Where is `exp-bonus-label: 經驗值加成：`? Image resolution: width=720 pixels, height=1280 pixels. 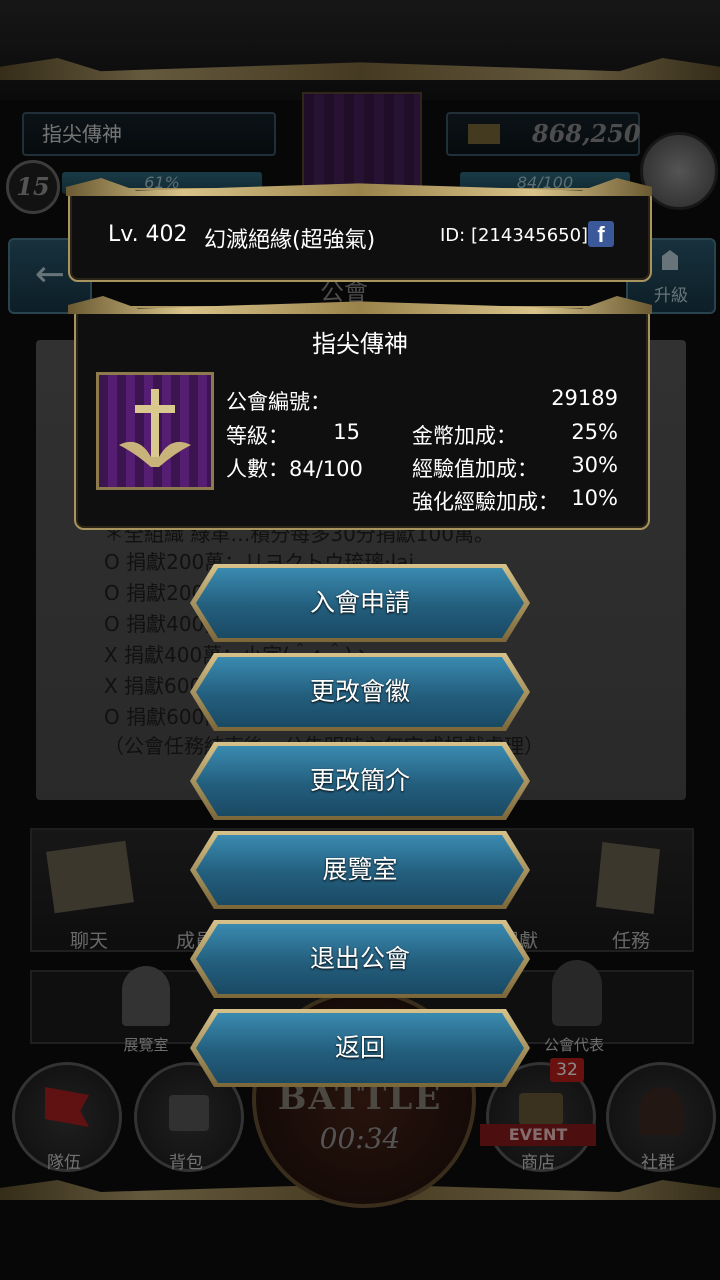
exp-bonus-label: 經驗值加成： is located at coordinates (475, 469).